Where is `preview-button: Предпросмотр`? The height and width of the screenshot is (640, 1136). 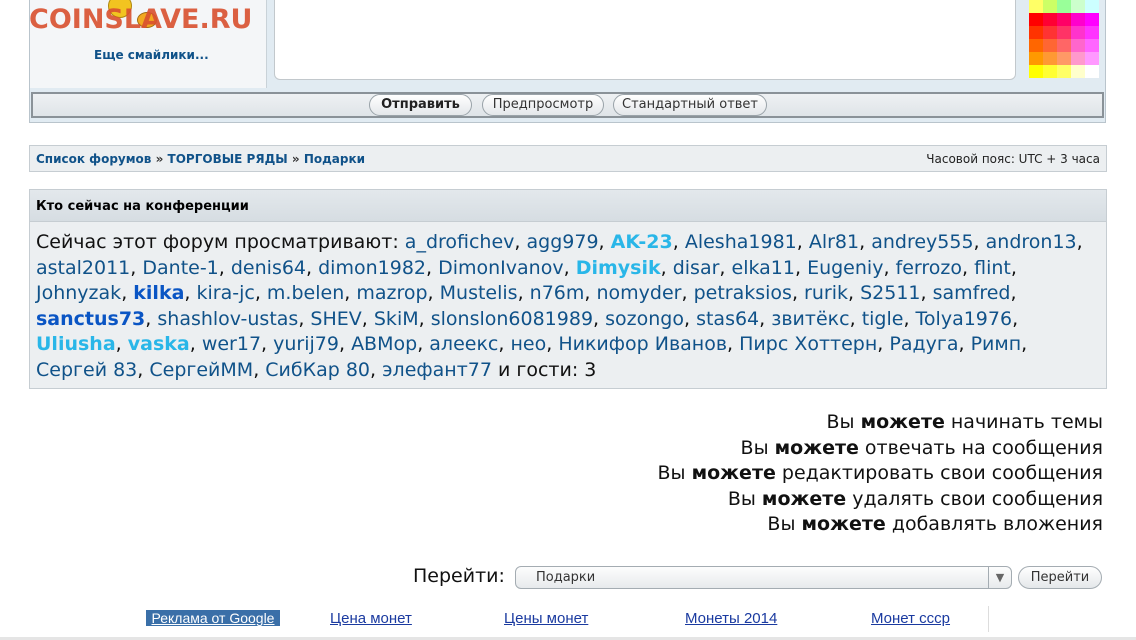 preview-button: Предпросмотр is located at coordinates (543, 105).